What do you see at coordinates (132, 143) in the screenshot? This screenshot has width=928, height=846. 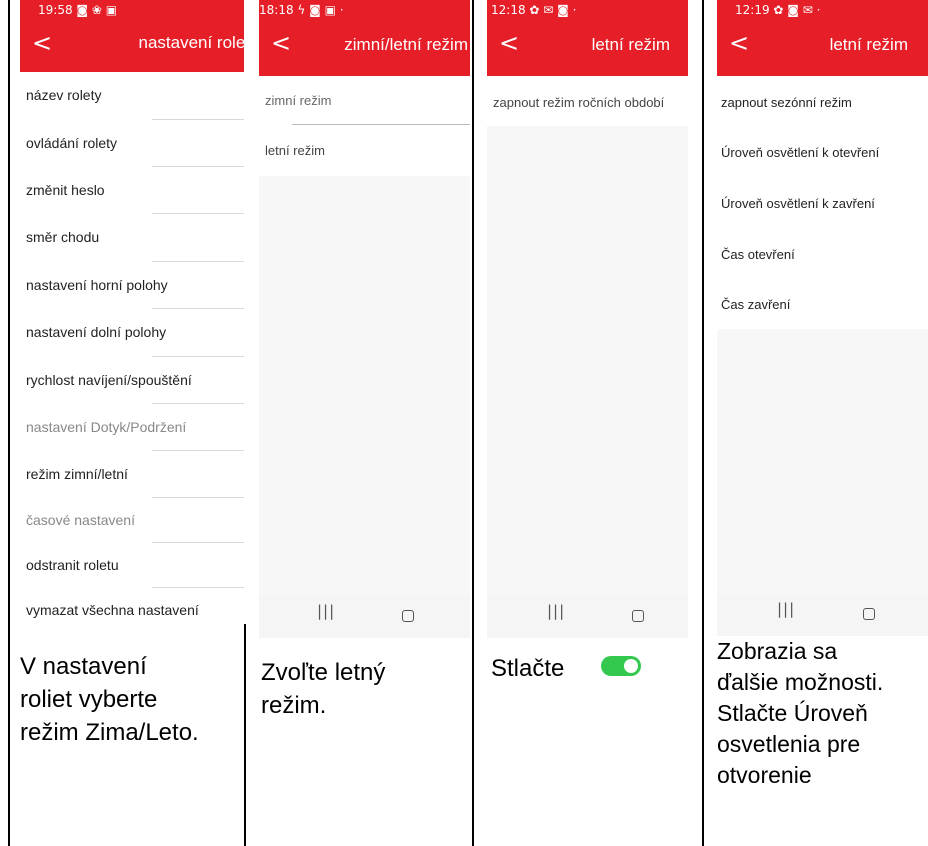 I see `list-item: ovládání rolety` at bounding box center [132, 143].